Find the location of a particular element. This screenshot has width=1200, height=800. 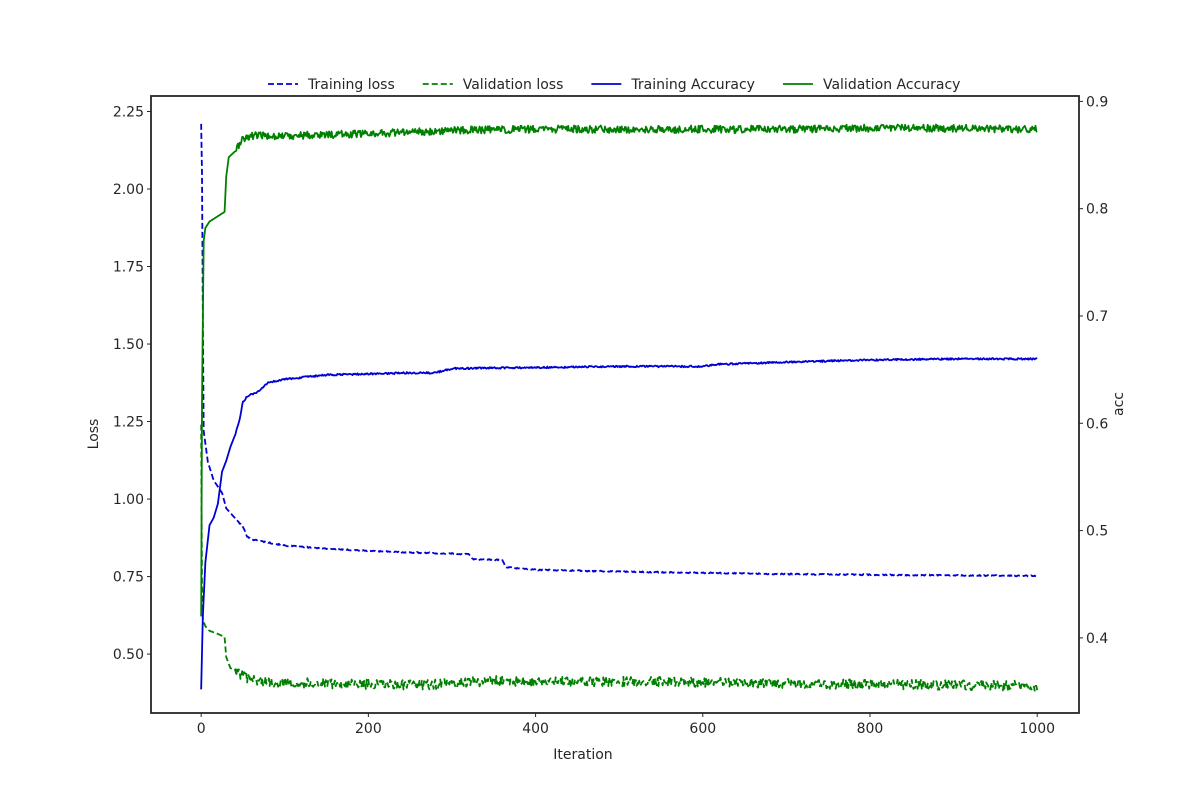

y-left-tick-label: 1.00 is located at coordinates (128, 500).